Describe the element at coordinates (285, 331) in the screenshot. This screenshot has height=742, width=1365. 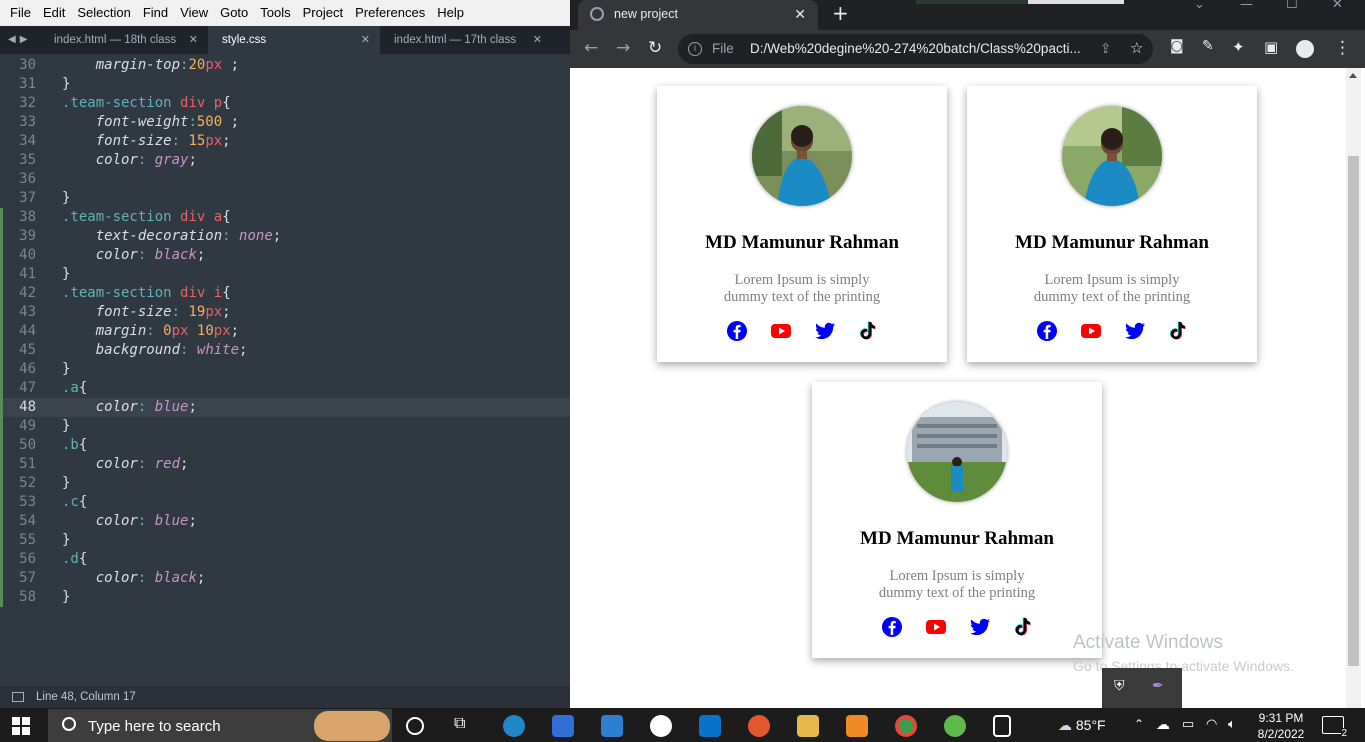
I see `code-line: 44 margin: 0px 10px;` at that location.